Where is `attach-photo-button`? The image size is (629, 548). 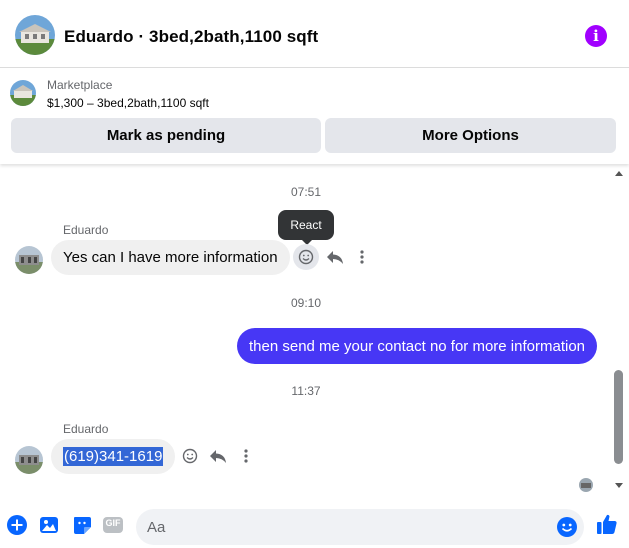 attach-photo-button is located at coordinates (49, 525).